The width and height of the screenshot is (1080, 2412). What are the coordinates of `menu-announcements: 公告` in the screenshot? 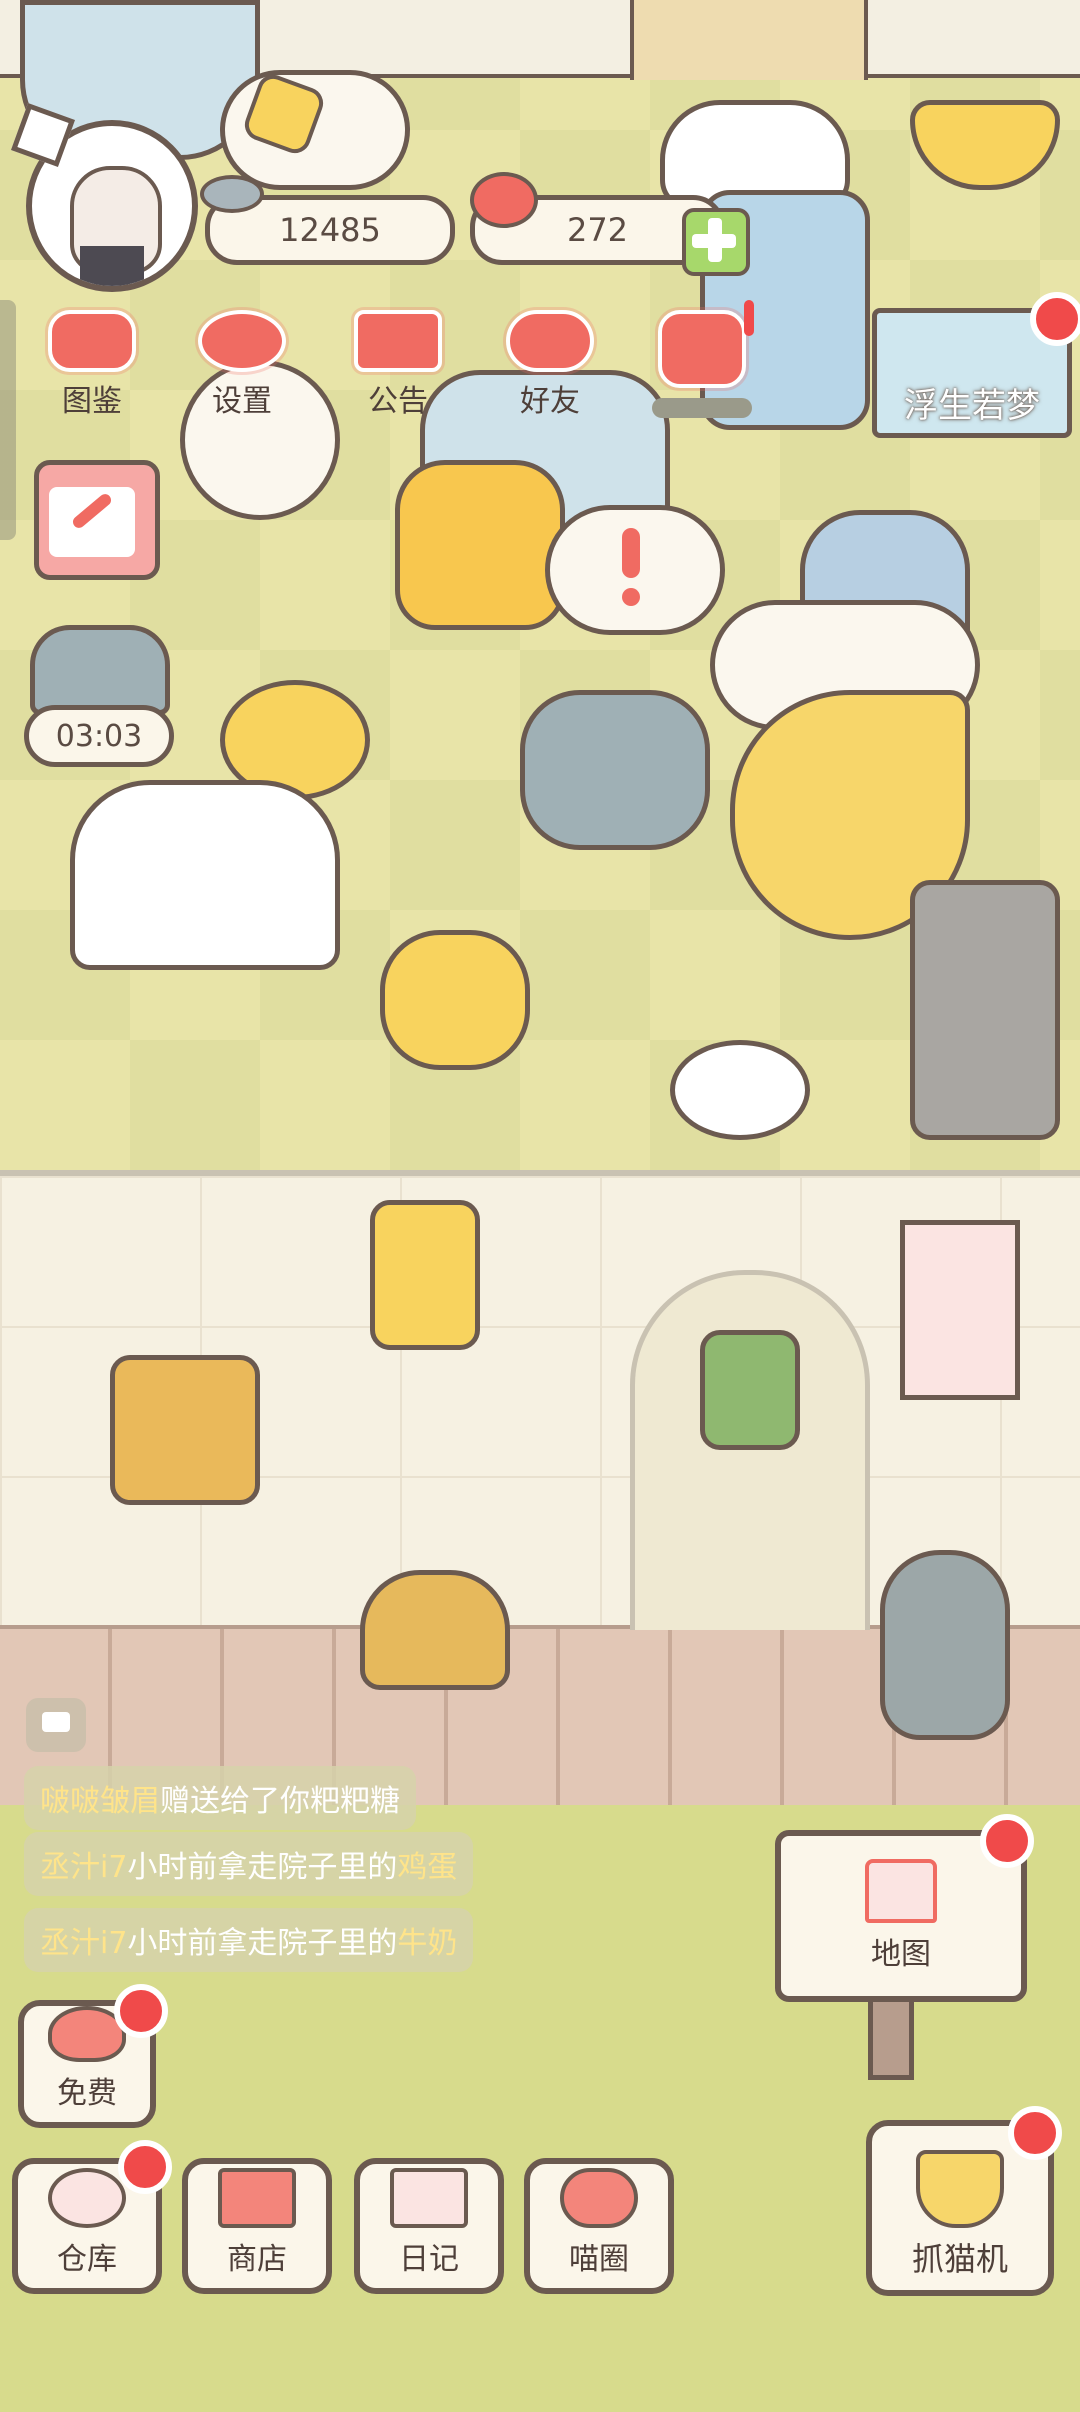 It's located at (398, 365).